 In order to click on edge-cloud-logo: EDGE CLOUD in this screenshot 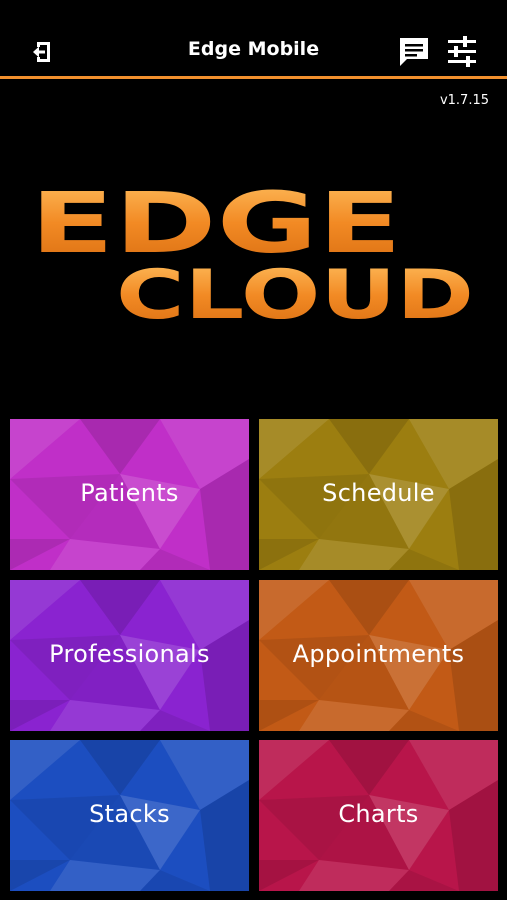, I will do `click(252, 250)`.